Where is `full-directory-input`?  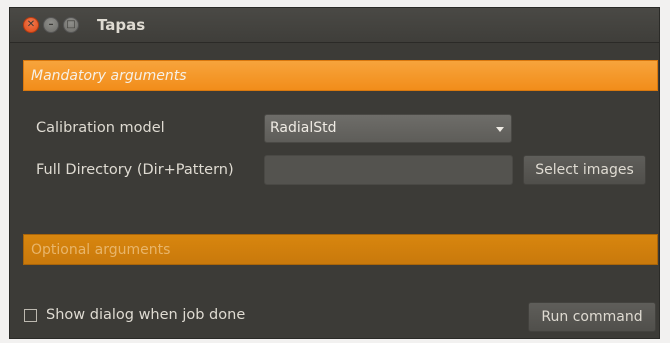 full-directory-input is located at coordinates (388, 170).